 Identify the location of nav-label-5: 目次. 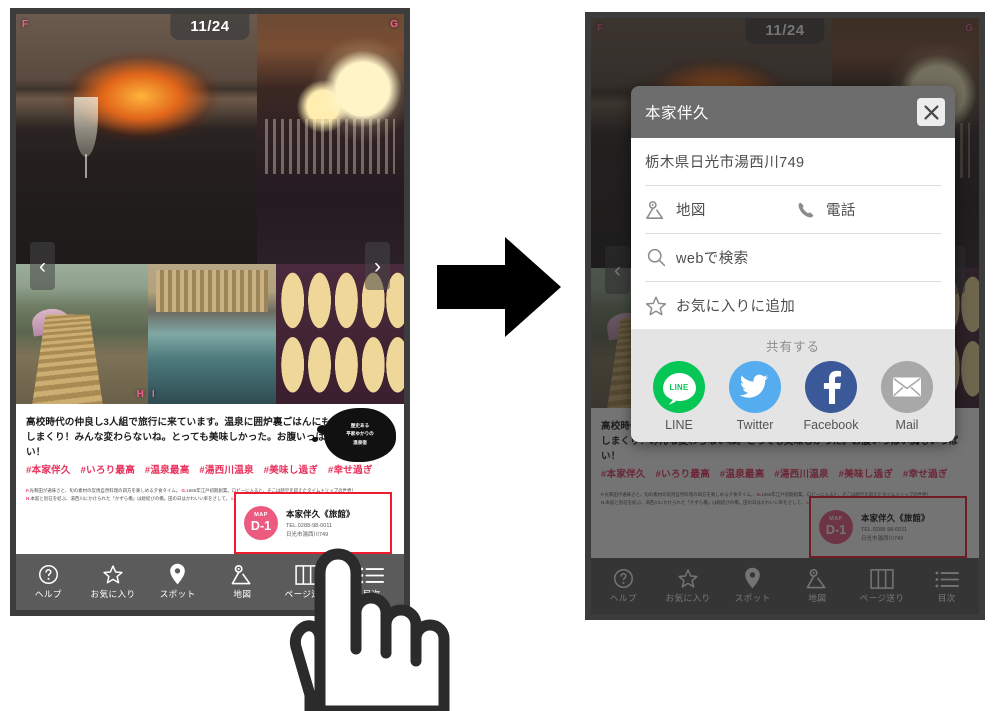
(371, 594).